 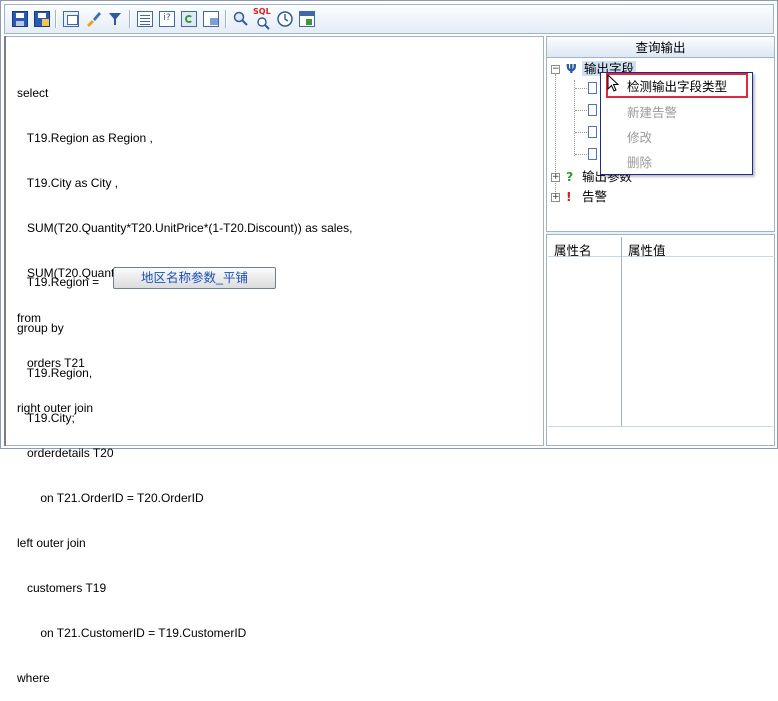 I want to click on filter-icon, so click(x=115, y=19).